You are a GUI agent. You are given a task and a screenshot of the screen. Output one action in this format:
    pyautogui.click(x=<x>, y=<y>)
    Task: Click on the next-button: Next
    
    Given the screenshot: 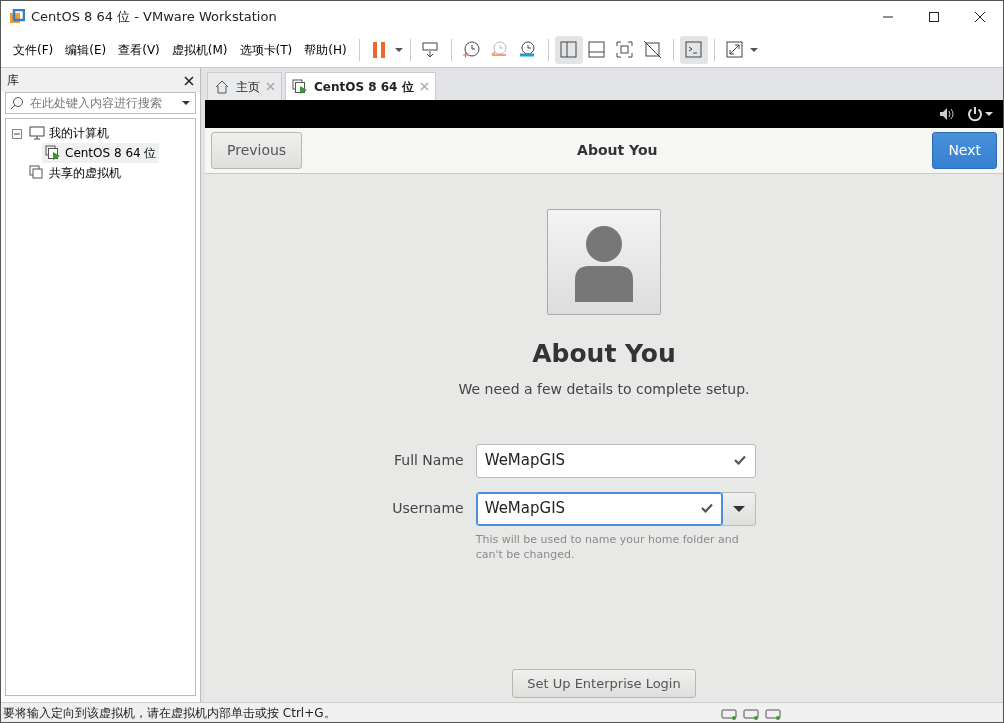 What is the action you would take?
    pyautogui.click(x=964, y=150)
    